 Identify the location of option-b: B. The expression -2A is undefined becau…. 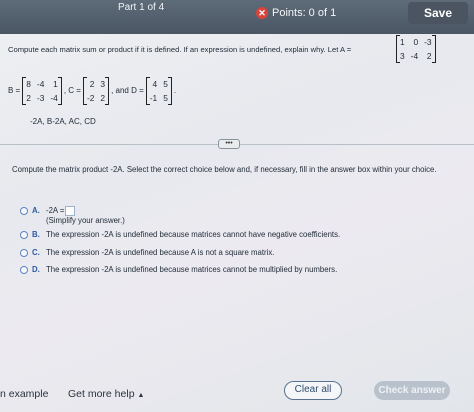
(180, 234).